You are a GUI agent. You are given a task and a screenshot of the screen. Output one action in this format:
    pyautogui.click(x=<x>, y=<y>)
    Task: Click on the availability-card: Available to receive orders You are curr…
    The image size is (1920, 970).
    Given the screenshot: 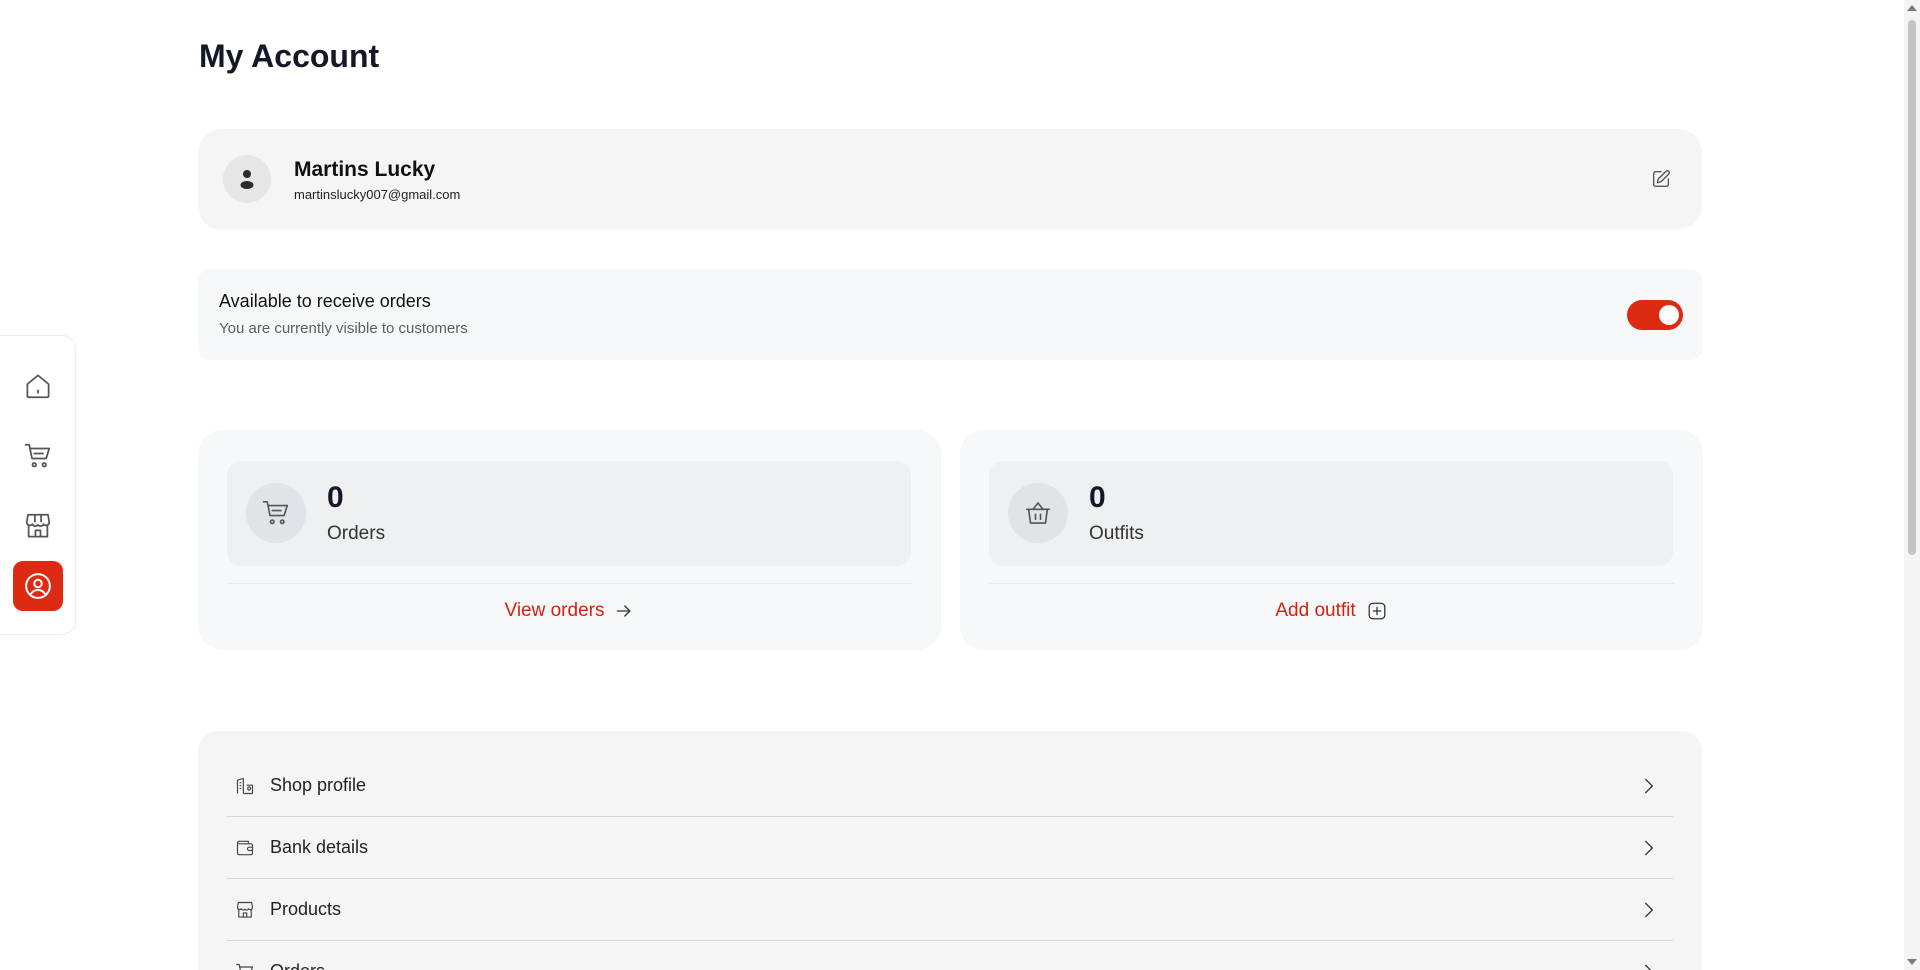 What is the action you would take?
    pyautogui.click(x=950, y=314)
    